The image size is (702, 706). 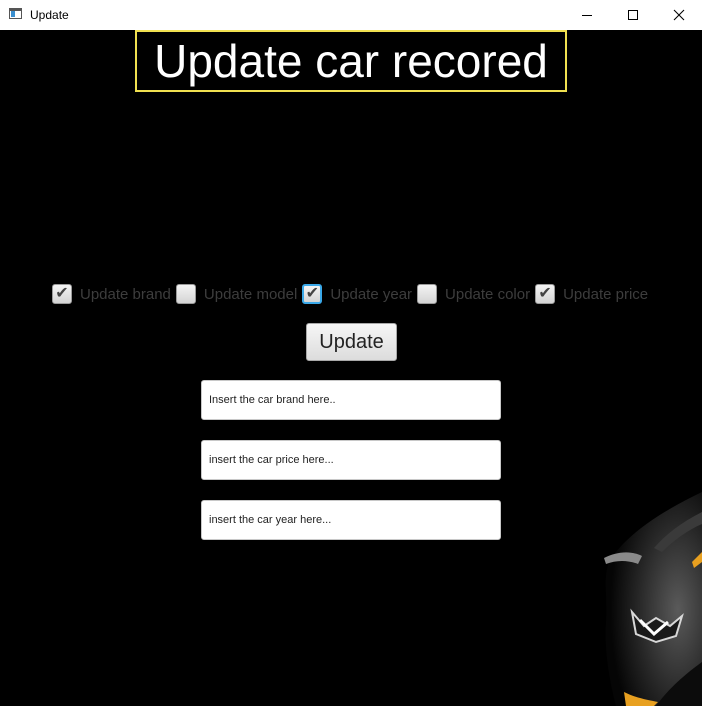 I want to click on update-button: Update, so click(x=351, y=342).